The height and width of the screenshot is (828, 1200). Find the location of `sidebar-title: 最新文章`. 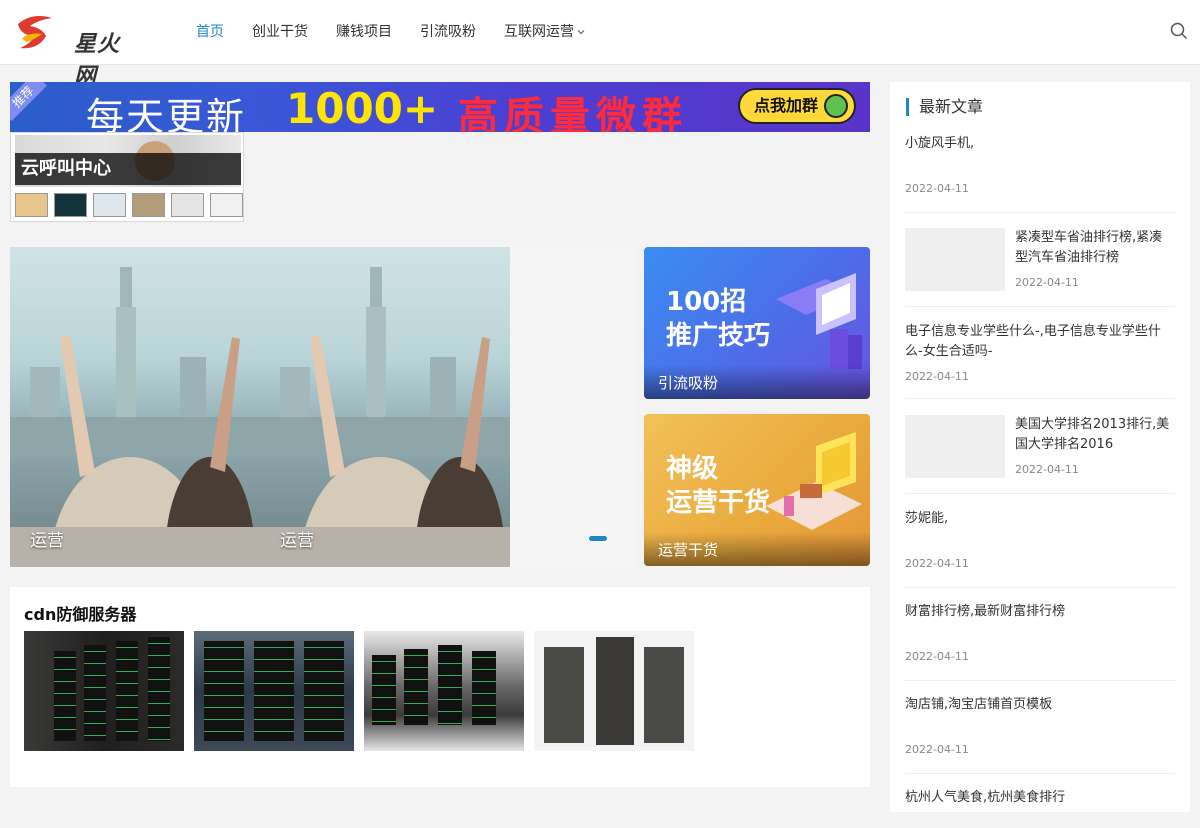

sidebar-title: 最新文章 is located at coordinates (944, 107).